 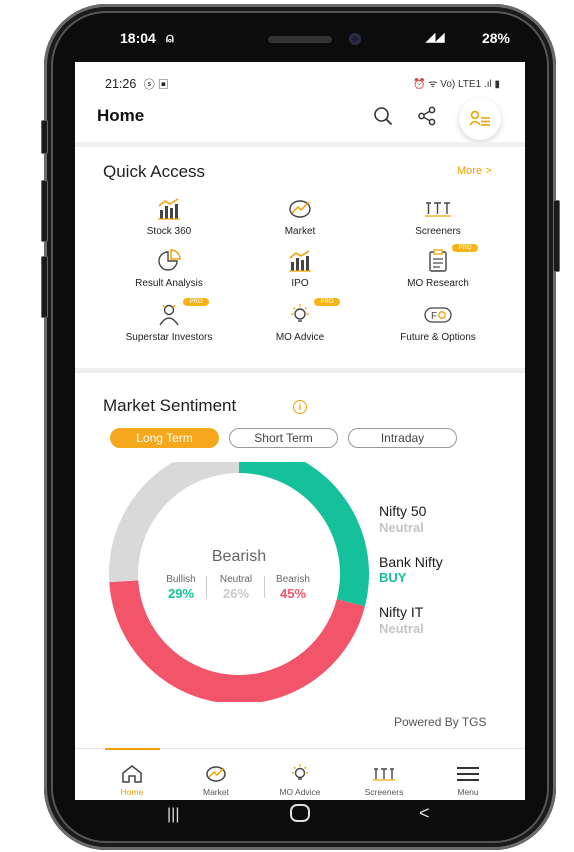 What do you see at coordinates (173, 815) in the screenshot?
I see `recent-apps-icon: |||` at bounding box center [173, 815].